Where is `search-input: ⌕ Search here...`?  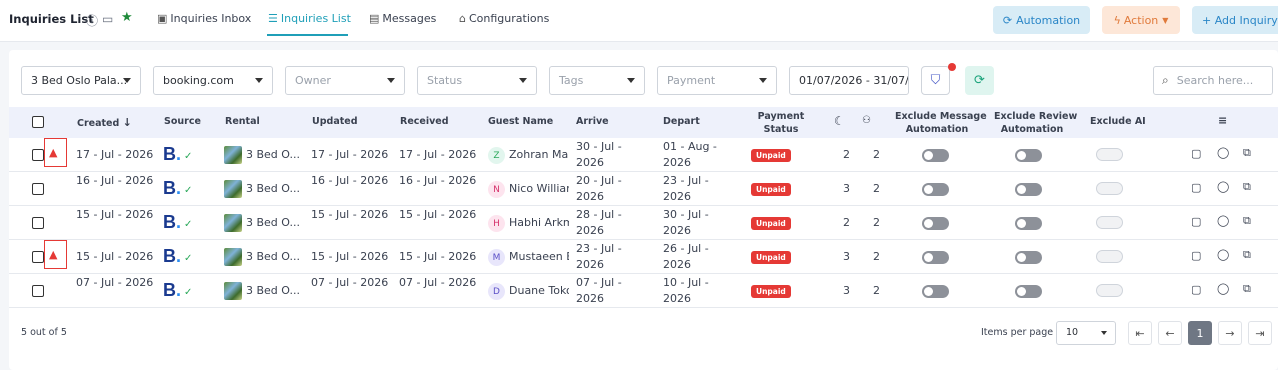
search-input: ⌕ Search here... is located at coordinates (1213, 80).